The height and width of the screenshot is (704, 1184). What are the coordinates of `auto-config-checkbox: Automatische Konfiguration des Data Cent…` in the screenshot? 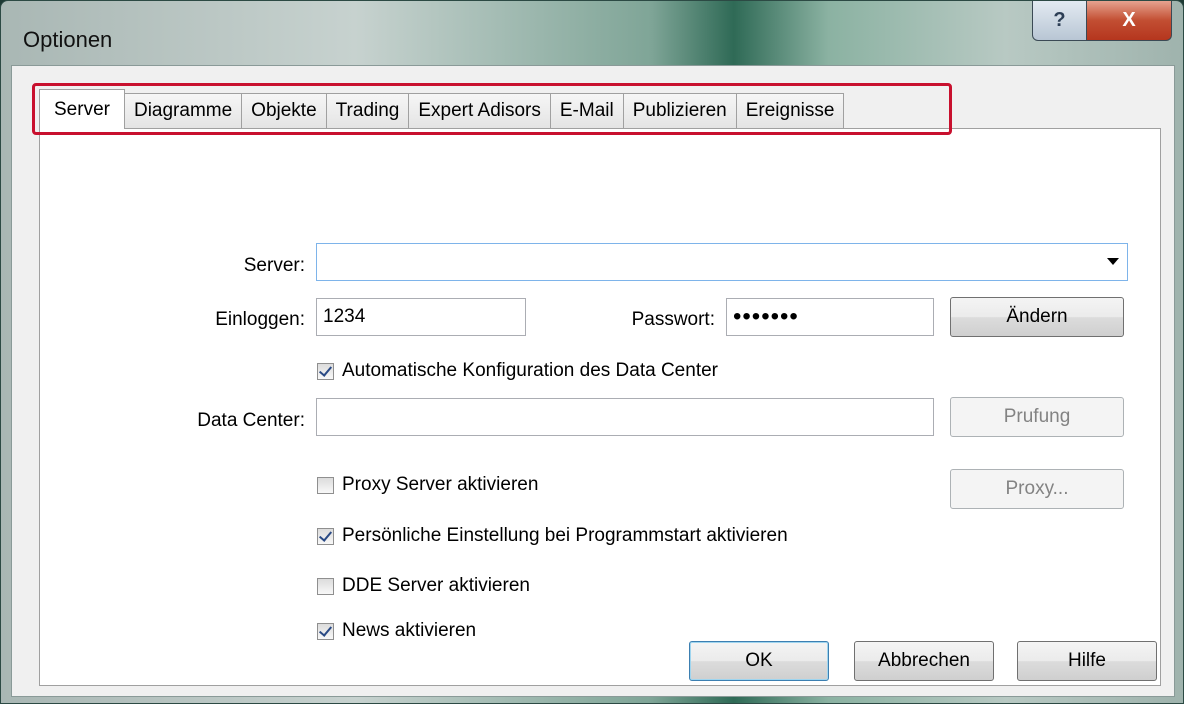 It's located at (517, 371).